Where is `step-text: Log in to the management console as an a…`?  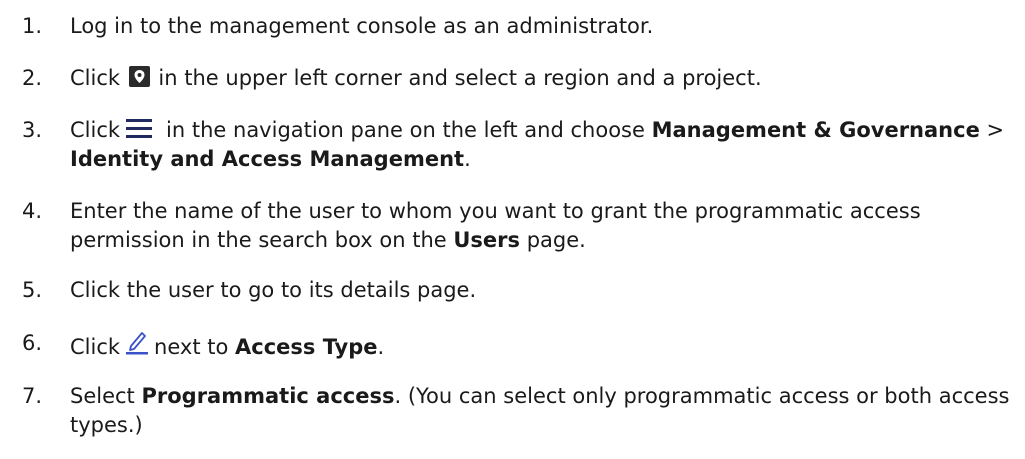 step-text: Log in to the management console as an a… is located at coordinates (362, 26).